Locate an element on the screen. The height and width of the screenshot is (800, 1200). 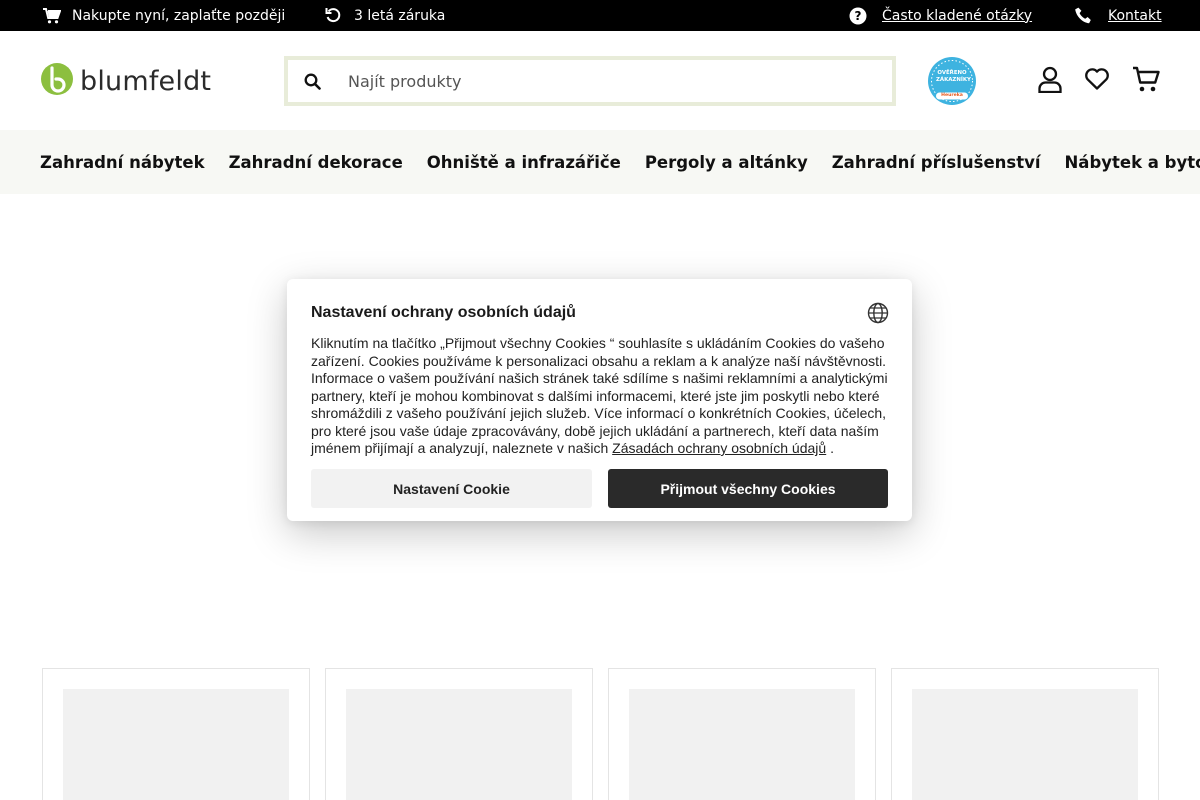
search-input is located at coordinates (620, 81).